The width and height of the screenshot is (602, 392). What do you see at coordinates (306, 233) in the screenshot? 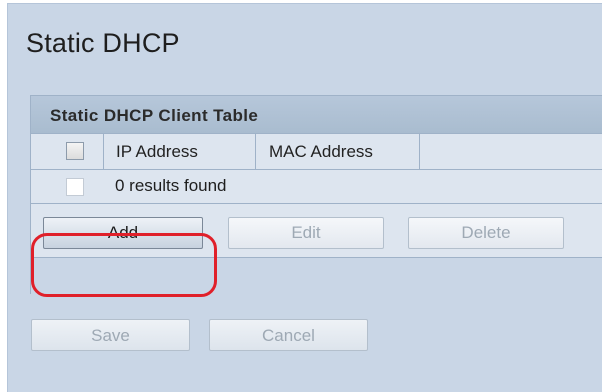
I see `edit-button: Edit` at bounding box center [306, 233].